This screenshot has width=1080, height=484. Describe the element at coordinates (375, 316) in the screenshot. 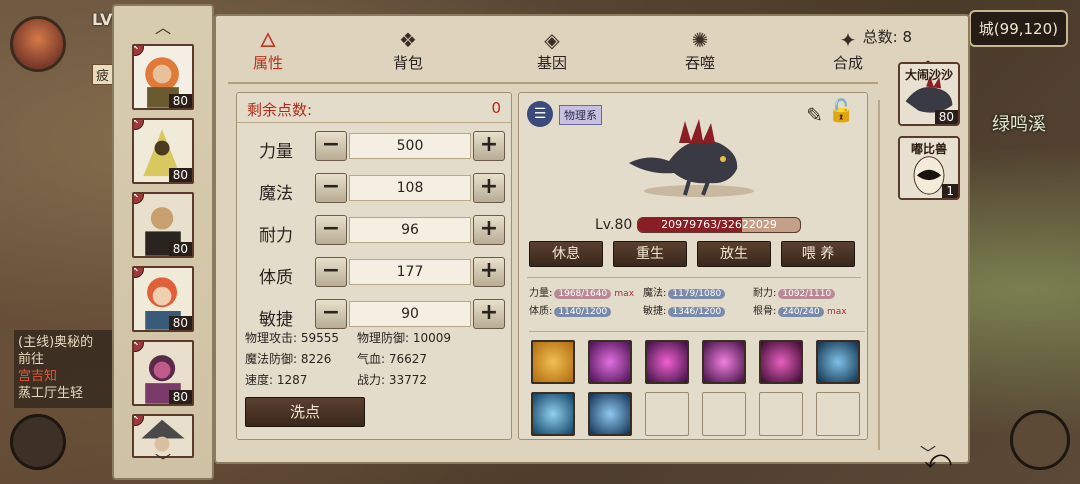

I see `stat-row-agility: 敏捷 − 90 +` at that location.